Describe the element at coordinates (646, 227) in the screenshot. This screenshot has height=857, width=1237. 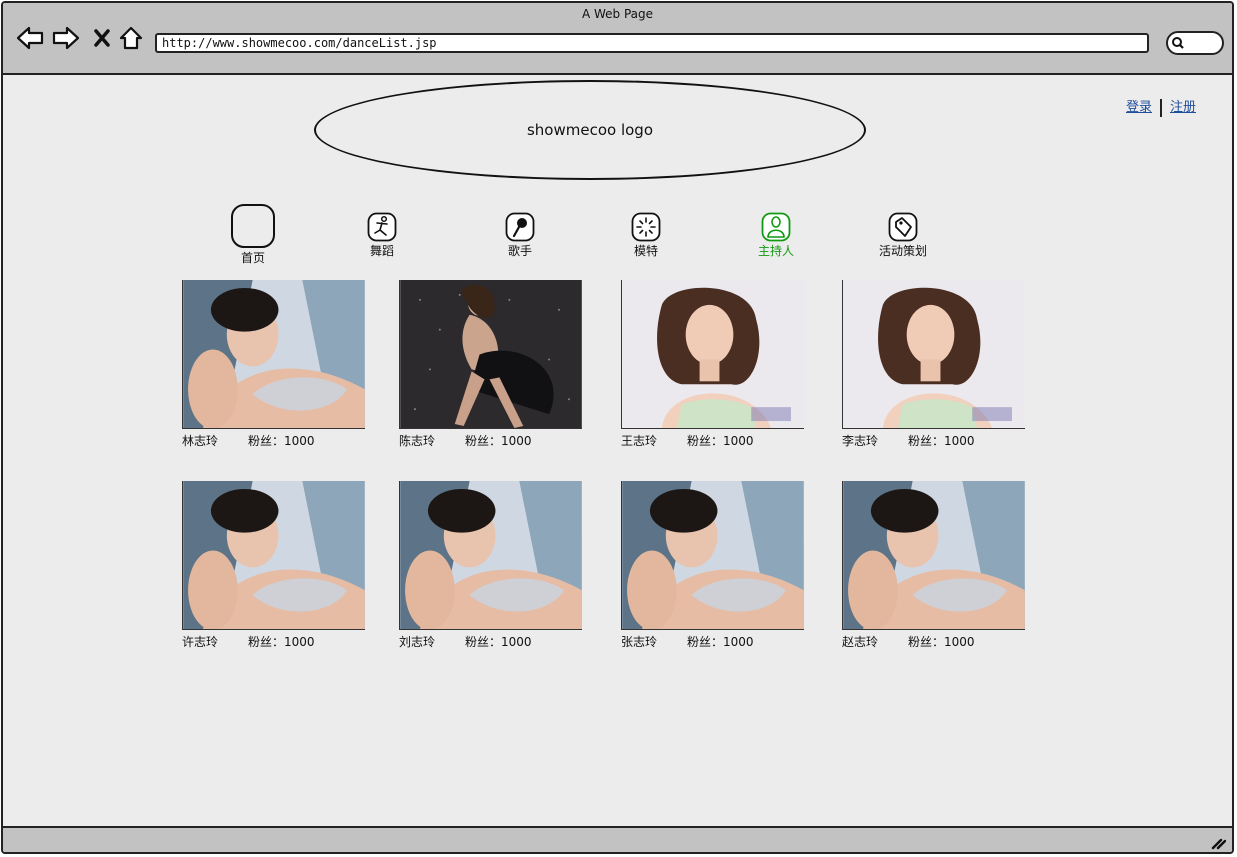
I see `sparkle-icon` at that location.